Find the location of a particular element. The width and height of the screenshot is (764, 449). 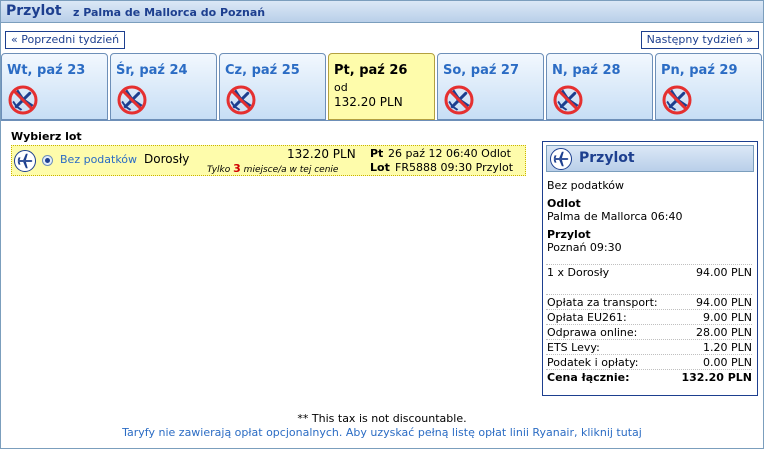

seats-suffix: miejsce/a w tej cenie is located at coordinates (291, 170).